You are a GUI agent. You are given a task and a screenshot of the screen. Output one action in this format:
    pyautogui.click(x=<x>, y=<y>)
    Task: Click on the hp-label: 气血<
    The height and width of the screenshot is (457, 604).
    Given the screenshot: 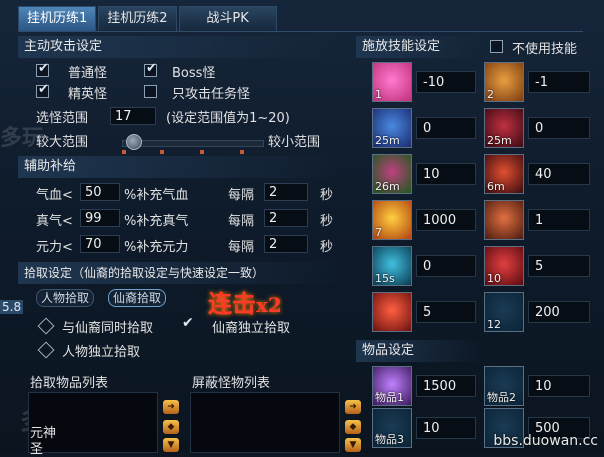 What is the action you would take?
    pyautogui.click(x=54, y=195)
    